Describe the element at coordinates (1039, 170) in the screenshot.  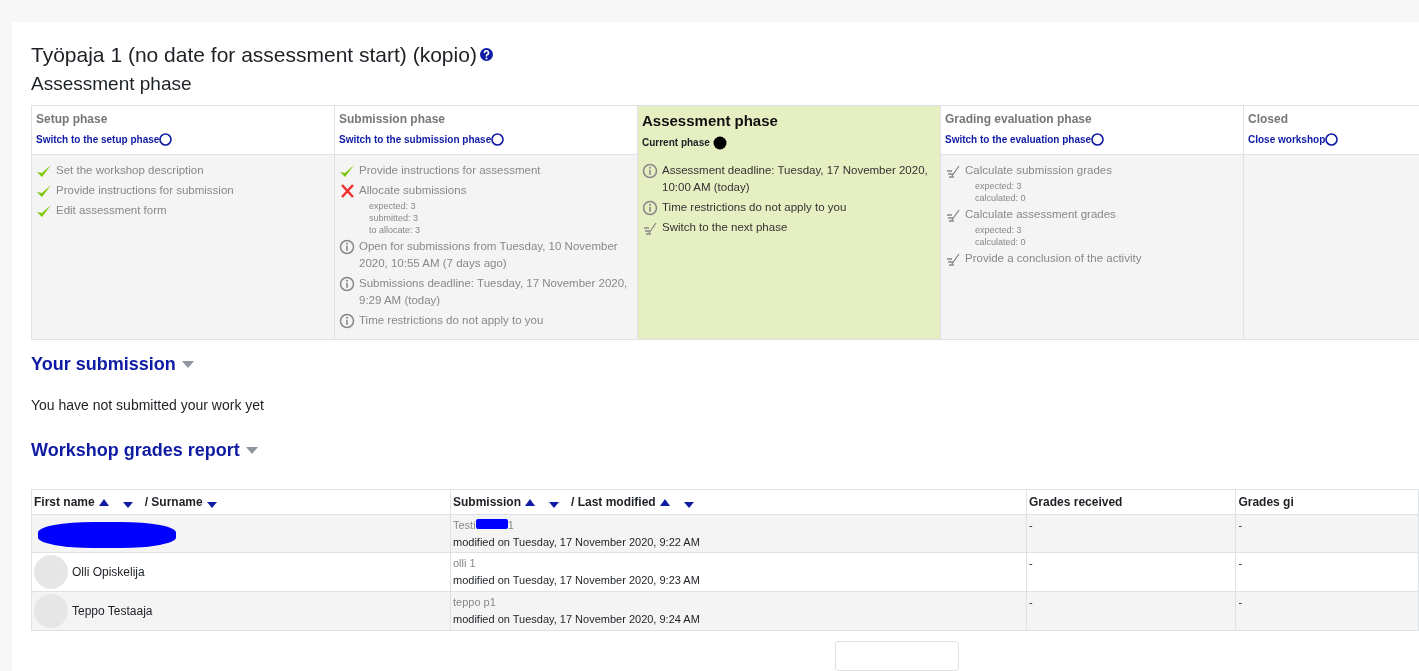
I see `task-text: Calculate submission grades` at that location.